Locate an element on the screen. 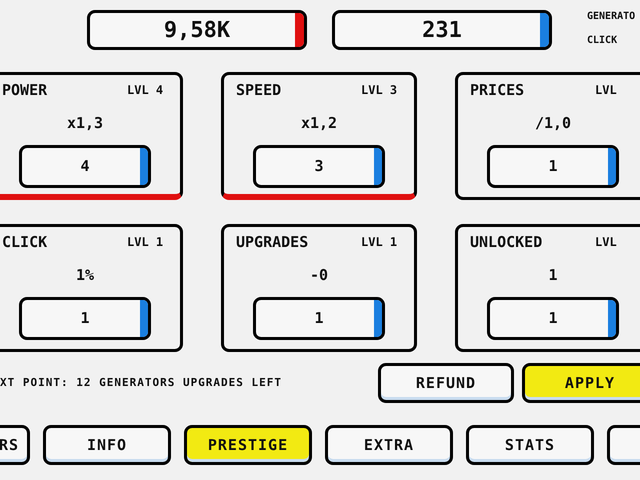 The height and width of the screenshot is (480, 640). effect-value: -0 is located at coordinates (319, 275).